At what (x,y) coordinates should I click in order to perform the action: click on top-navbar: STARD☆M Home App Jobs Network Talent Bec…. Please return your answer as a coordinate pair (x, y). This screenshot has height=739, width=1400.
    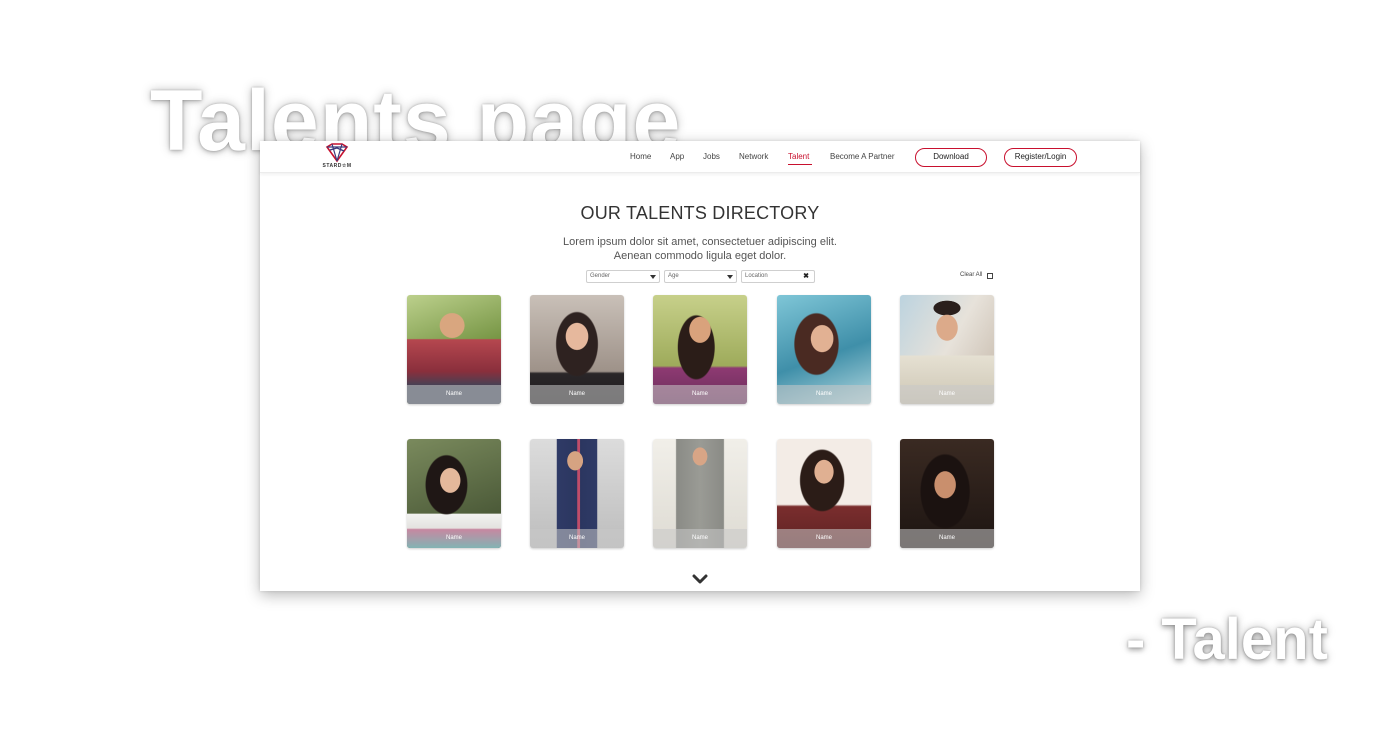
    Looking at the image, I should click on (700, 157).